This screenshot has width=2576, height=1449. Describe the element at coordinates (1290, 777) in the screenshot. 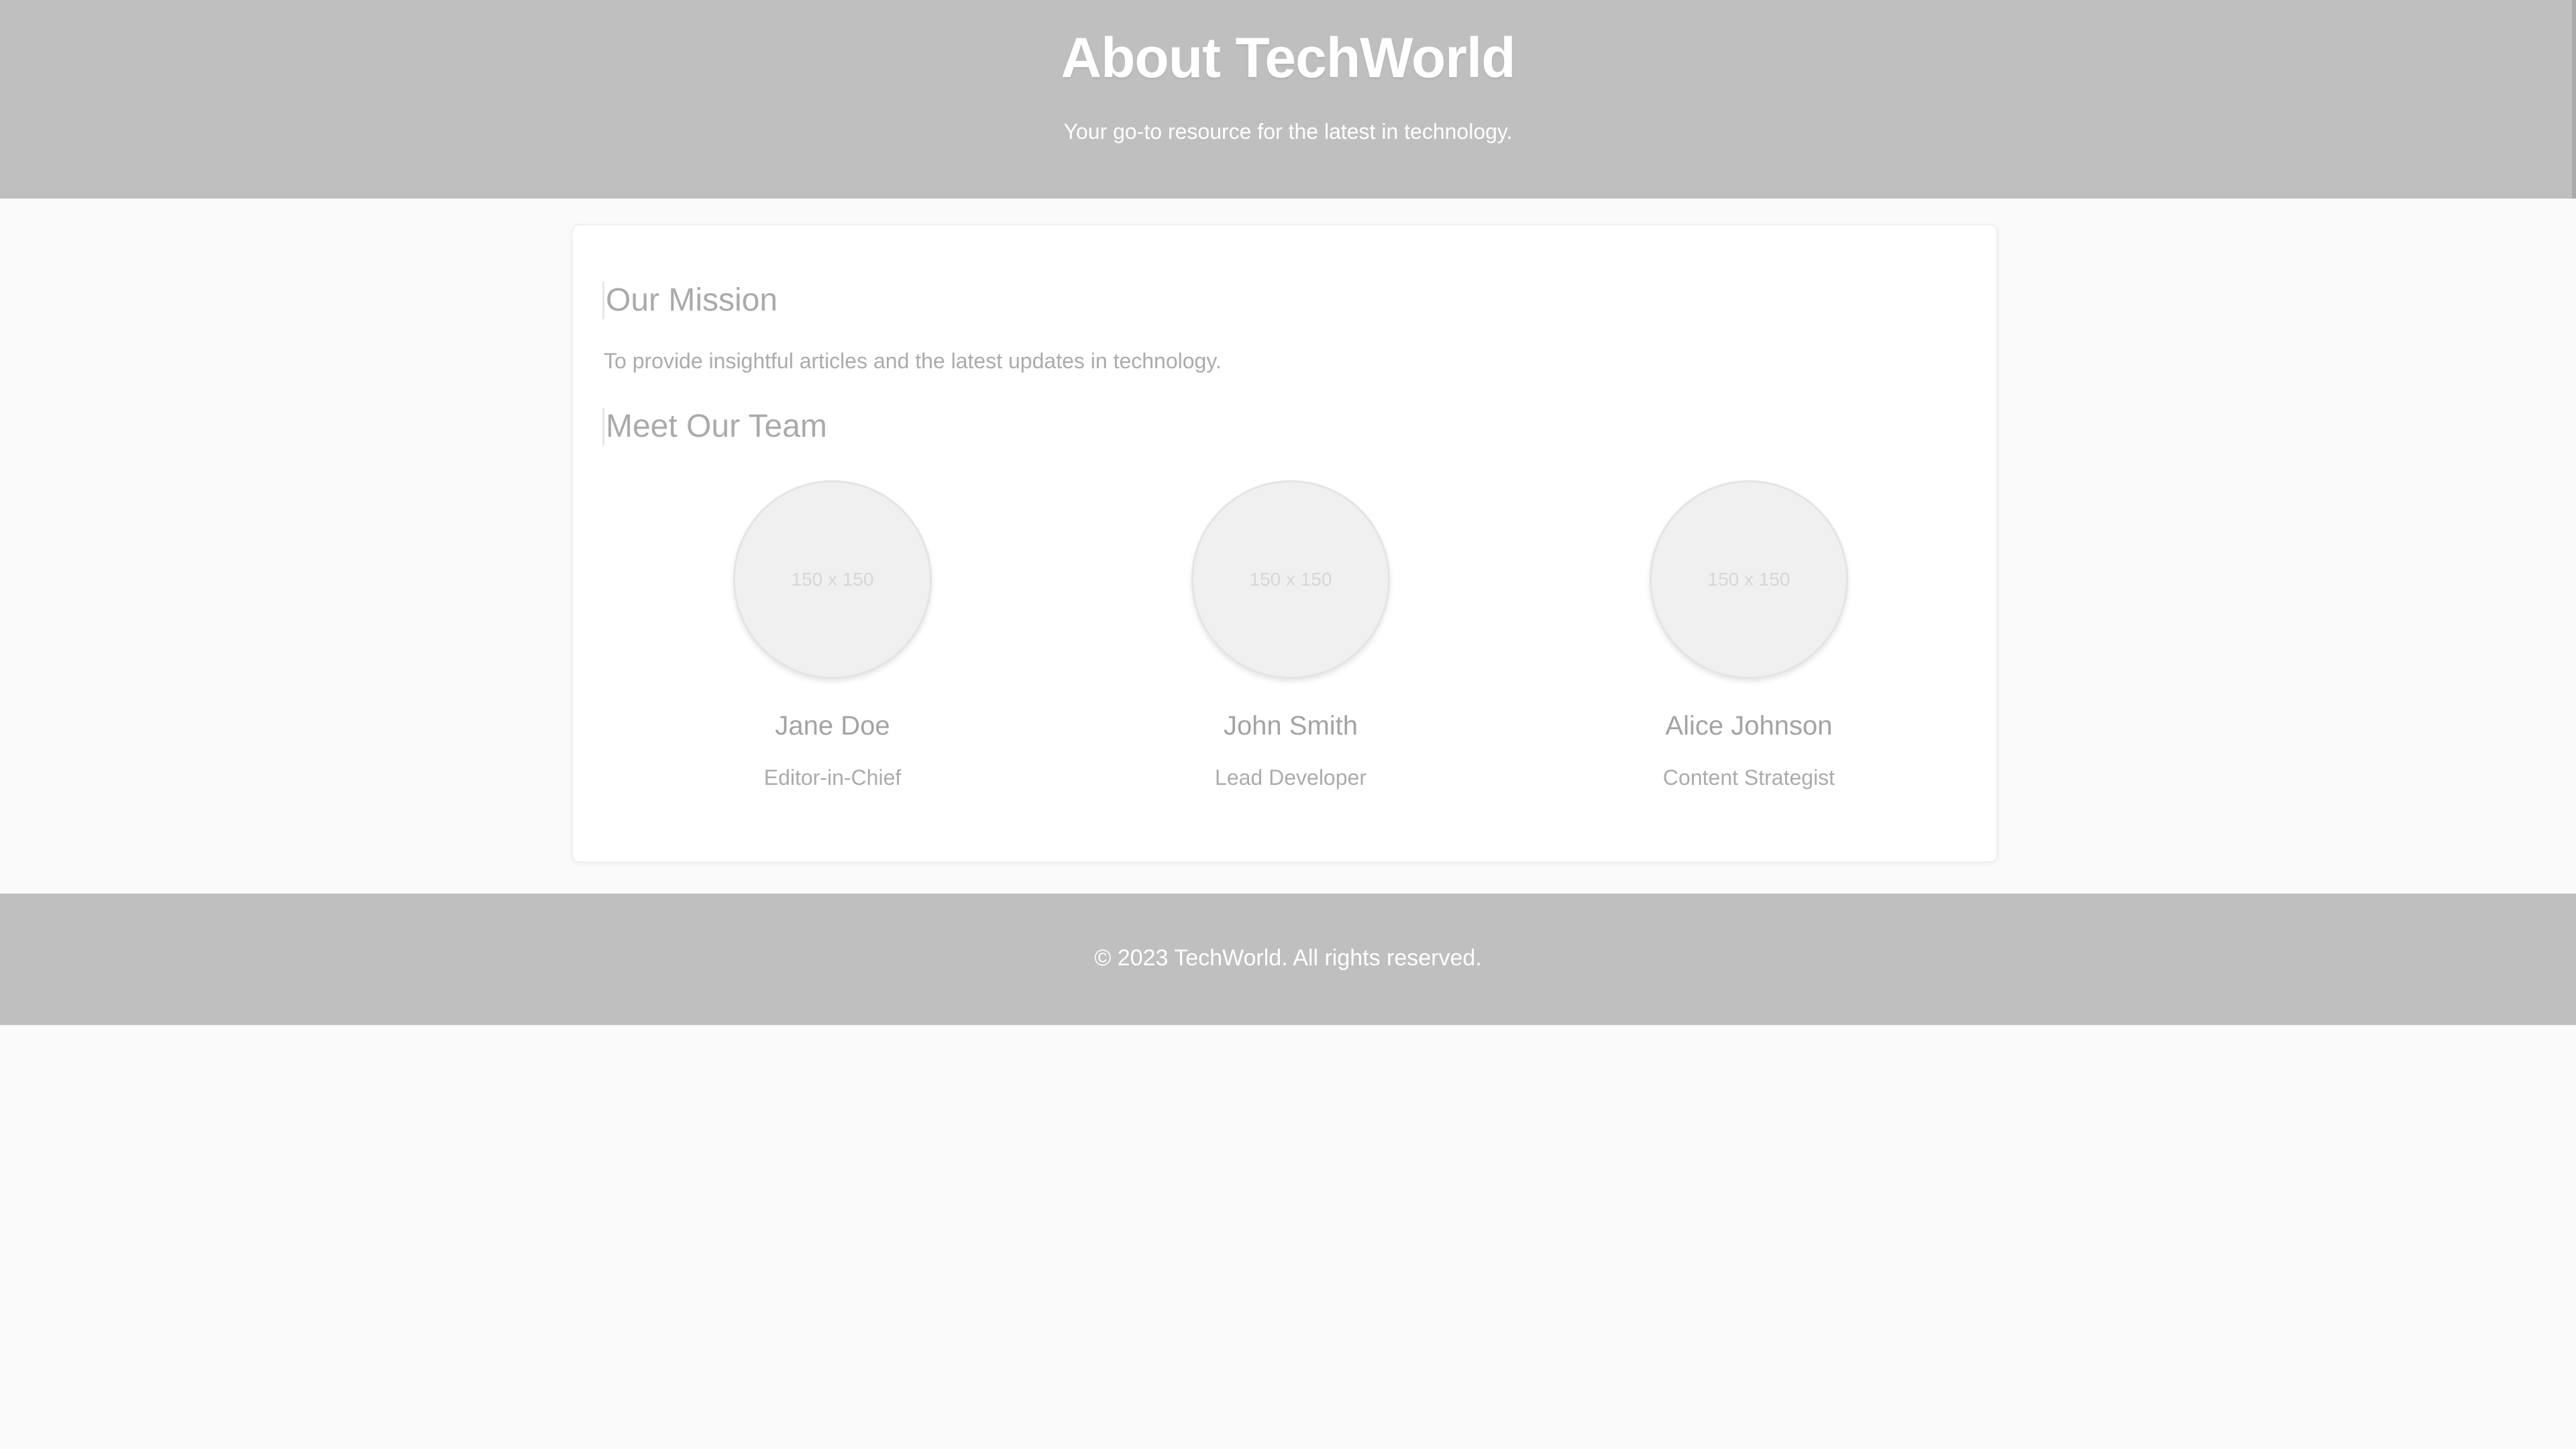

I see `member-role: Lead Developer` at that location.